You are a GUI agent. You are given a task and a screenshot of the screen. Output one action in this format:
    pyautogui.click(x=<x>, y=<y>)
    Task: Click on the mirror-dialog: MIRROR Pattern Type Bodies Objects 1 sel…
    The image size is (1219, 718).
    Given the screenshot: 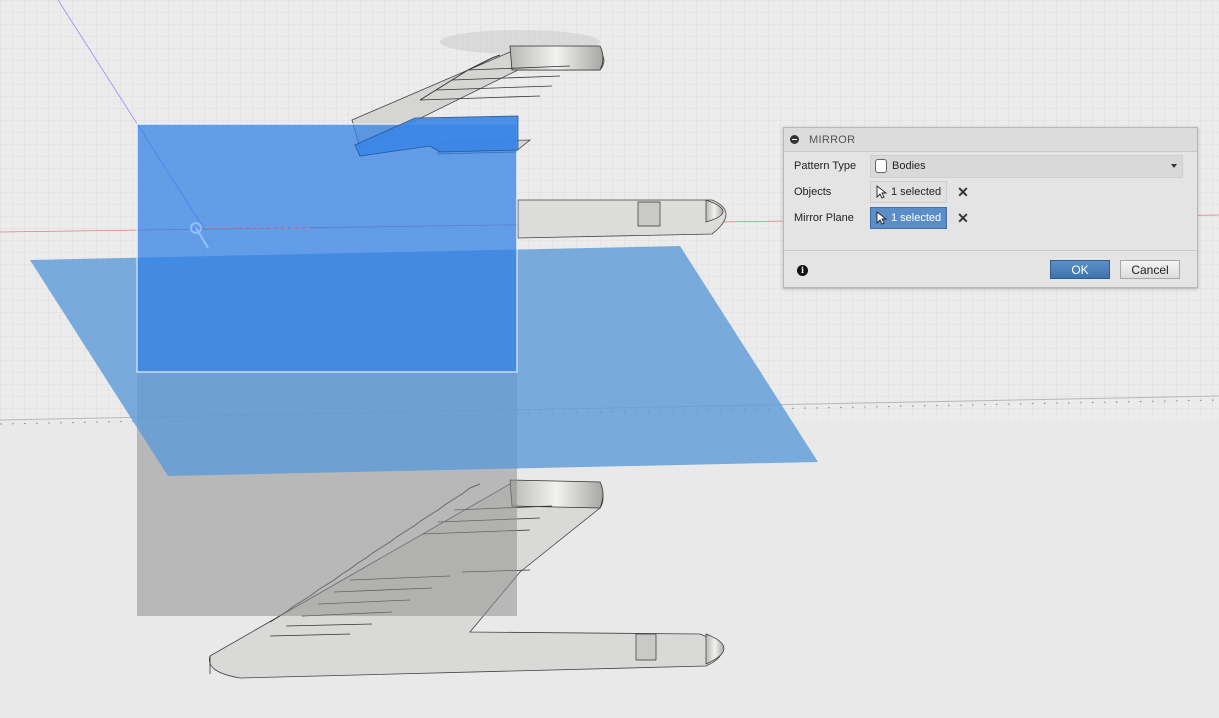 What is the action you would take?
    pyautogui.click(x=990, y=207)
    